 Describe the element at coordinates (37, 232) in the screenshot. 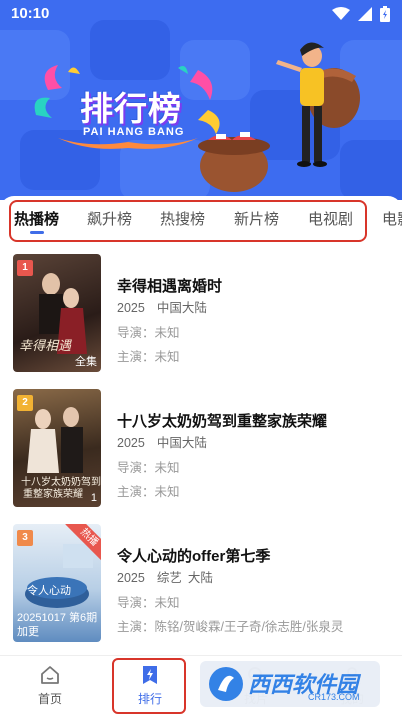

I see `active-tab-indicator` at that location.